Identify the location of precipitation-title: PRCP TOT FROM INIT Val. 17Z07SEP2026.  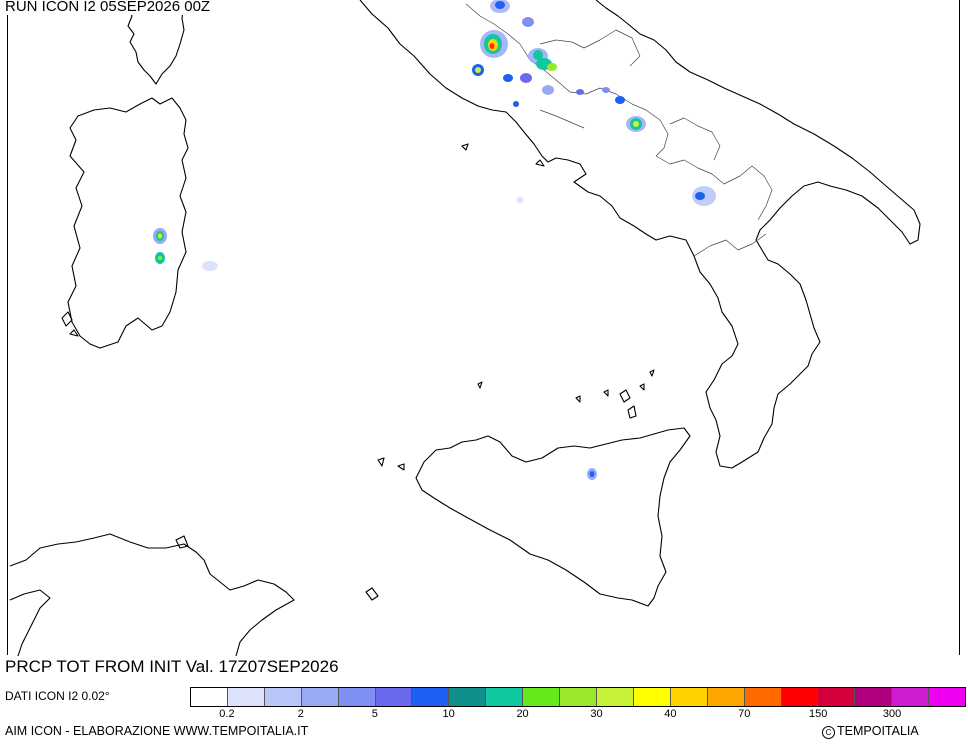
(172, 666).